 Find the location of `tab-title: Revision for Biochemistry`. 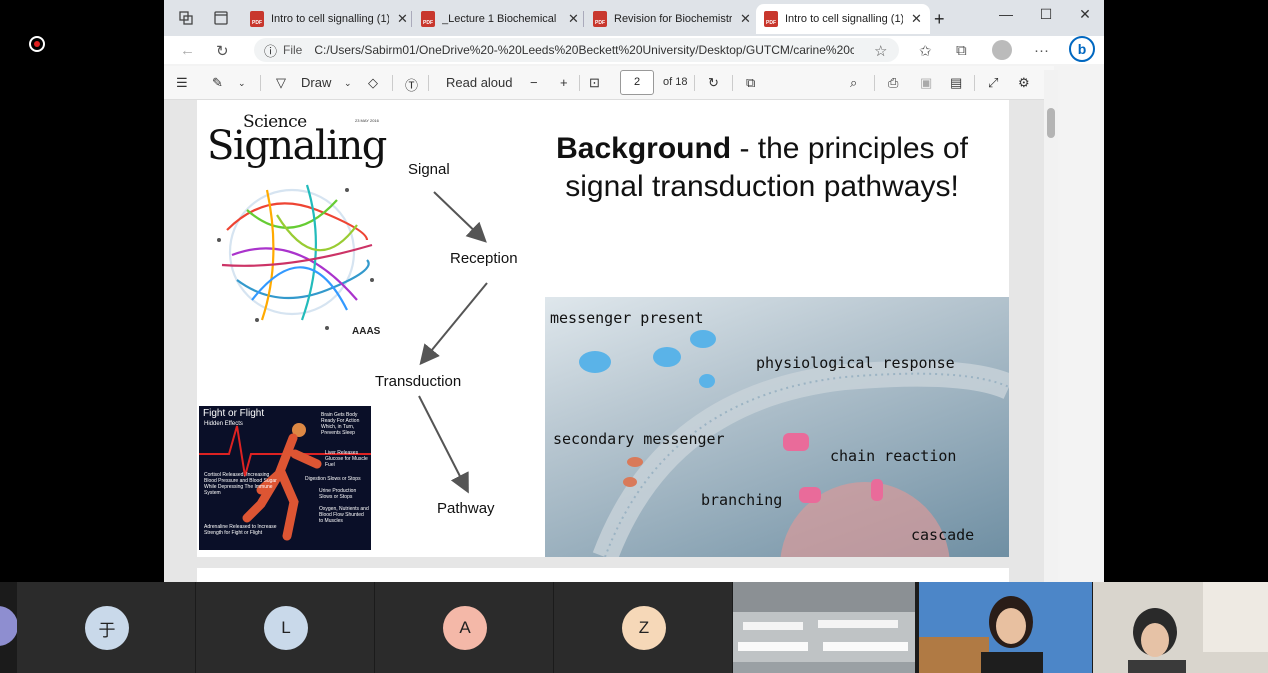

tab-title: Revision for Biochemistry is located at coordinates (673, 19).